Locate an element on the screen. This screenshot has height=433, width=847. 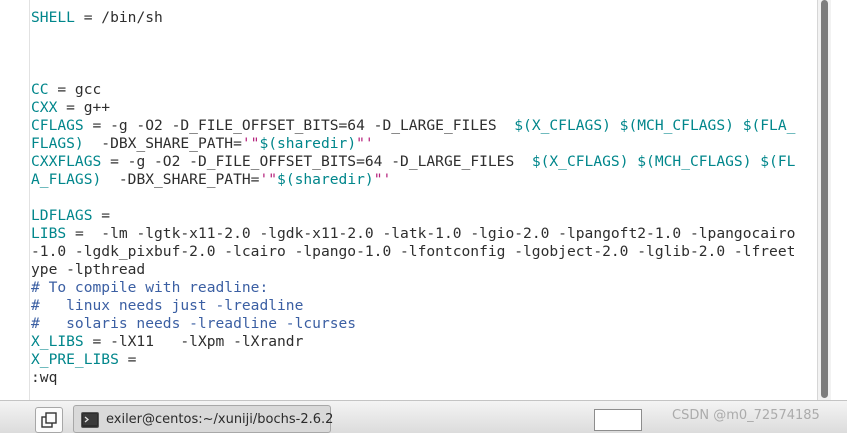
code-token: $(X_CFLAGS) $(MCH_CFLAGS) $(FLA_ is located at coordinates (655, 125).